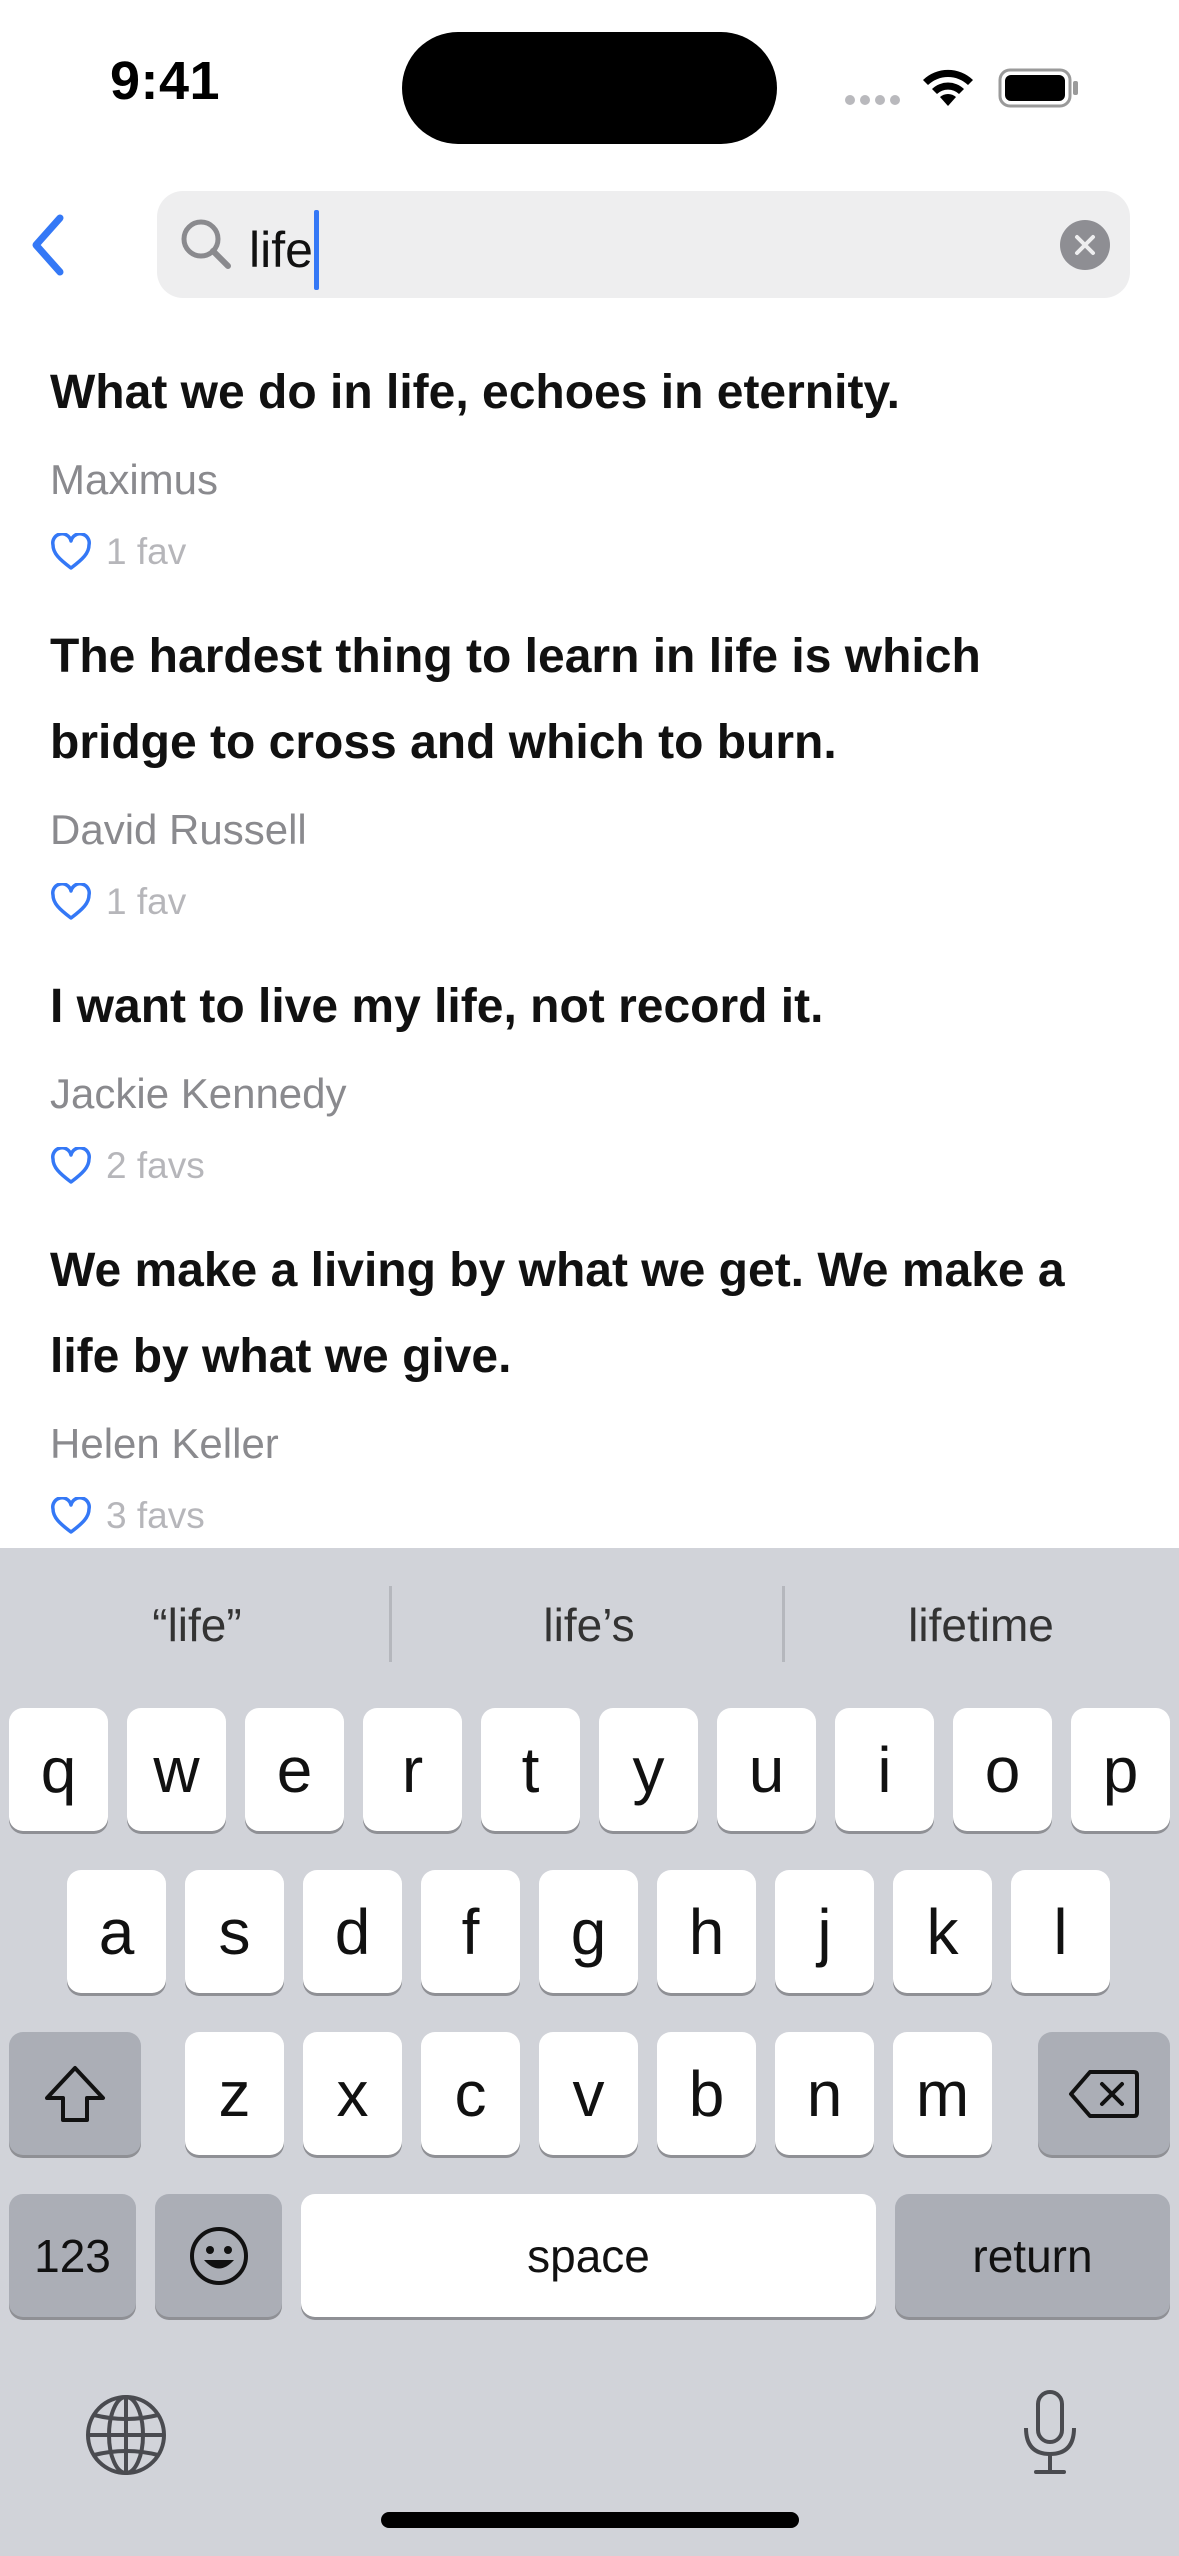  What do you see at coordinates (706, 2093) in the screenshot?
I see `key-b: b` at bounding box center [706, 2093].